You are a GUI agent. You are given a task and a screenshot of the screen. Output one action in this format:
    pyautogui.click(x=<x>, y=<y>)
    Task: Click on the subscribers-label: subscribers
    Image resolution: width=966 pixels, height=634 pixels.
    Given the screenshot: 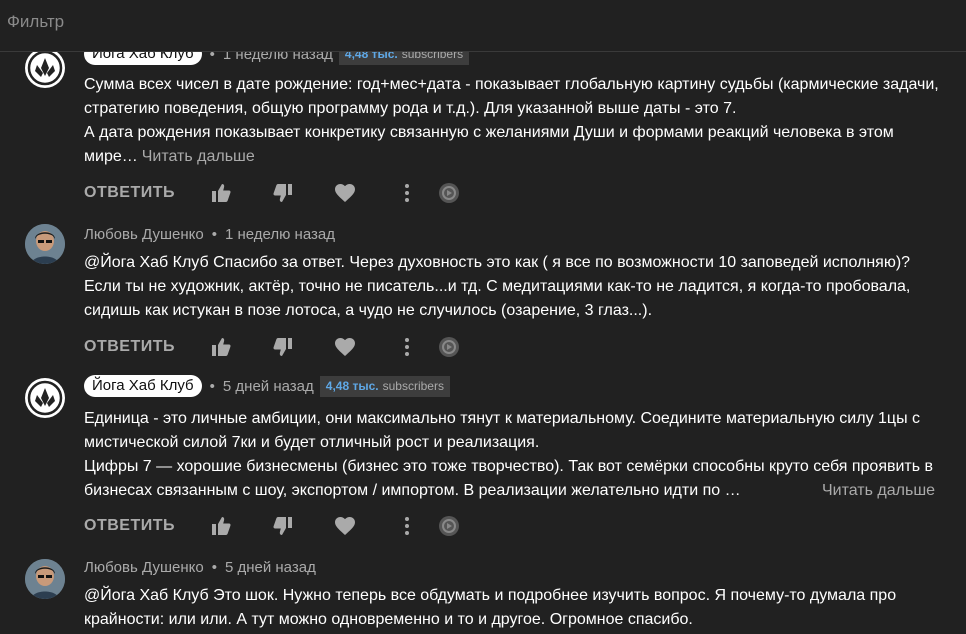 What is the action you would take?
    pyautogui.click(x=413, y=385)
    